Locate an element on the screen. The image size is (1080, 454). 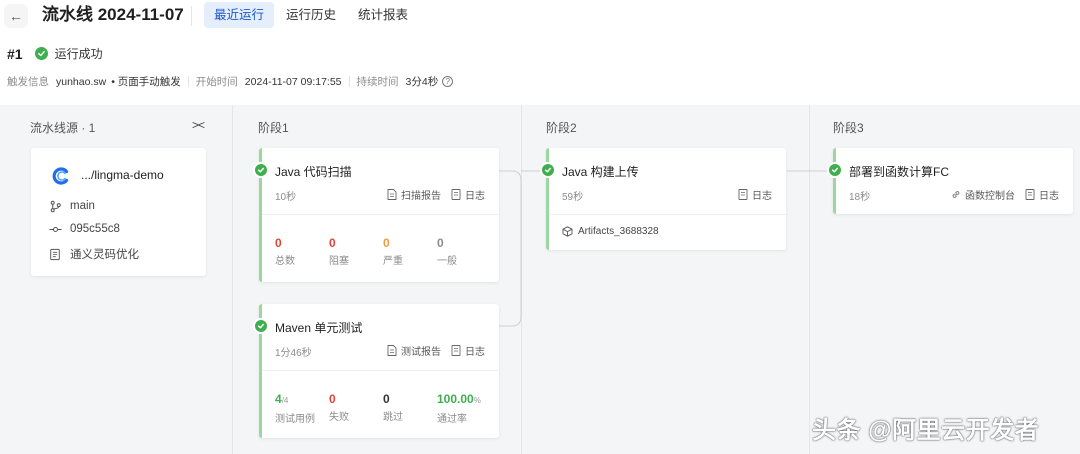
job-duration: 1分46秒 is located at coordinates (293, 353).